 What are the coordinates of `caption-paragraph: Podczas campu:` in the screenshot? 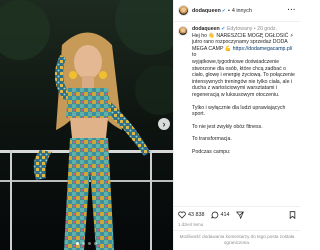 It's located at (211, 151).